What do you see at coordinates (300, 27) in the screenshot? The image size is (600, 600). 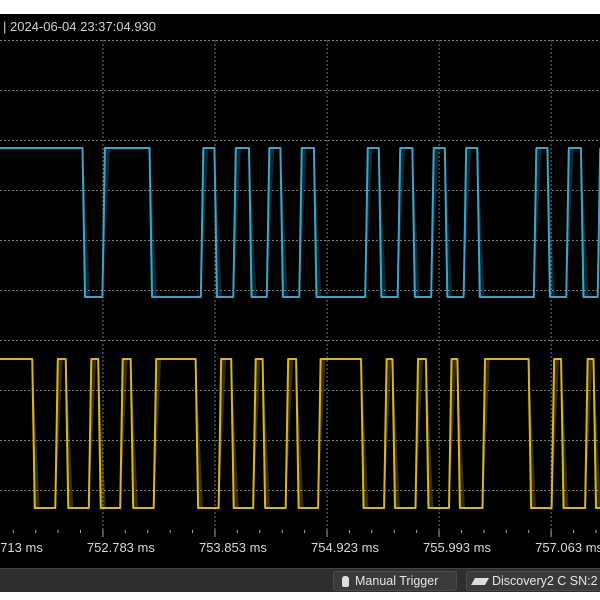 I see `capture-header: | 2024-06-04 23:37:04.930` at bounding box center [300, 27].